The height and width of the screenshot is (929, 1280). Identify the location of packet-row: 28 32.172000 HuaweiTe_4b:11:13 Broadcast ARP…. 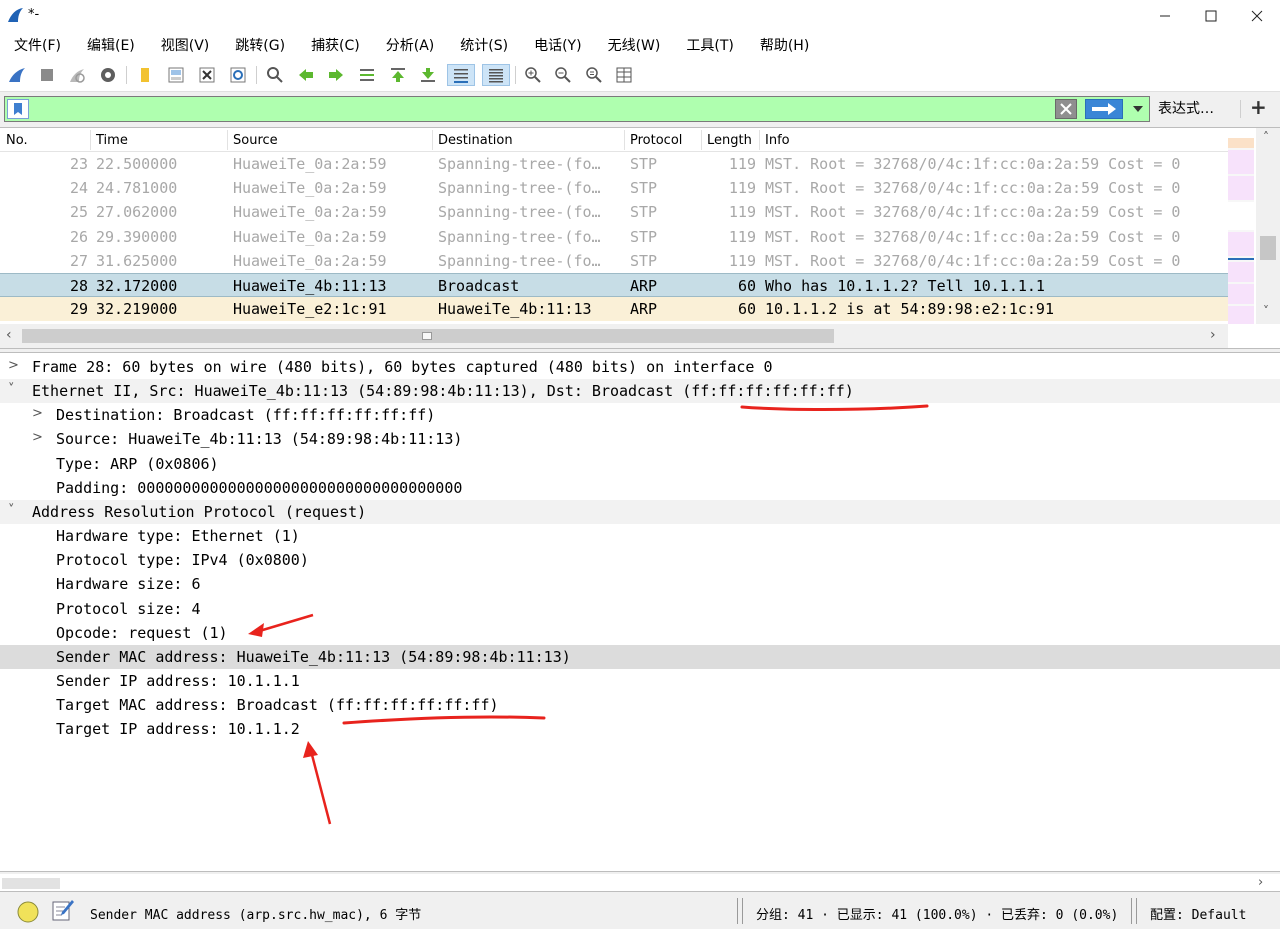
(614, 285).